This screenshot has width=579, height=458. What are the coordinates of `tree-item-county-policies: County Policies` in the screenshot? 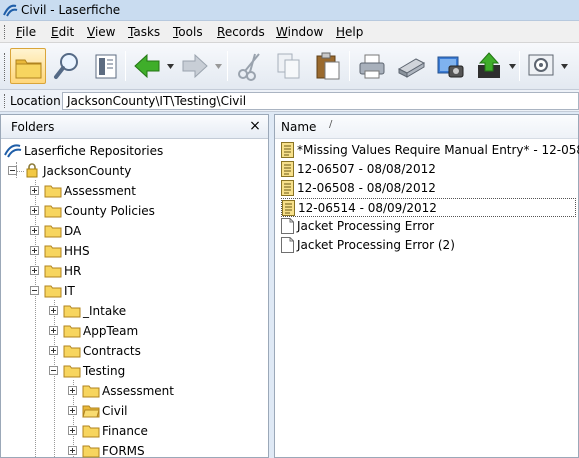 It's located at (134, 211).